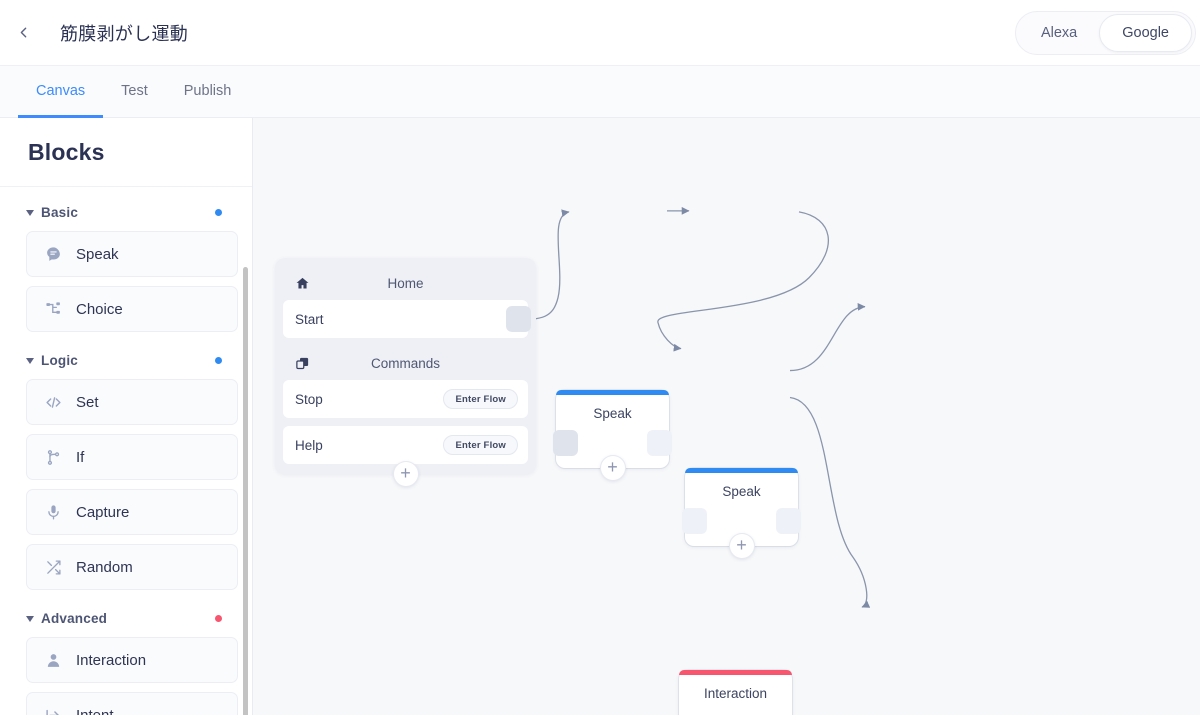 The width and height of the screenshot is (1200, 715). Describe the element at coordinates (95, 710) in the screenshot. I see `sidebar-block-label: Intent` at that location.